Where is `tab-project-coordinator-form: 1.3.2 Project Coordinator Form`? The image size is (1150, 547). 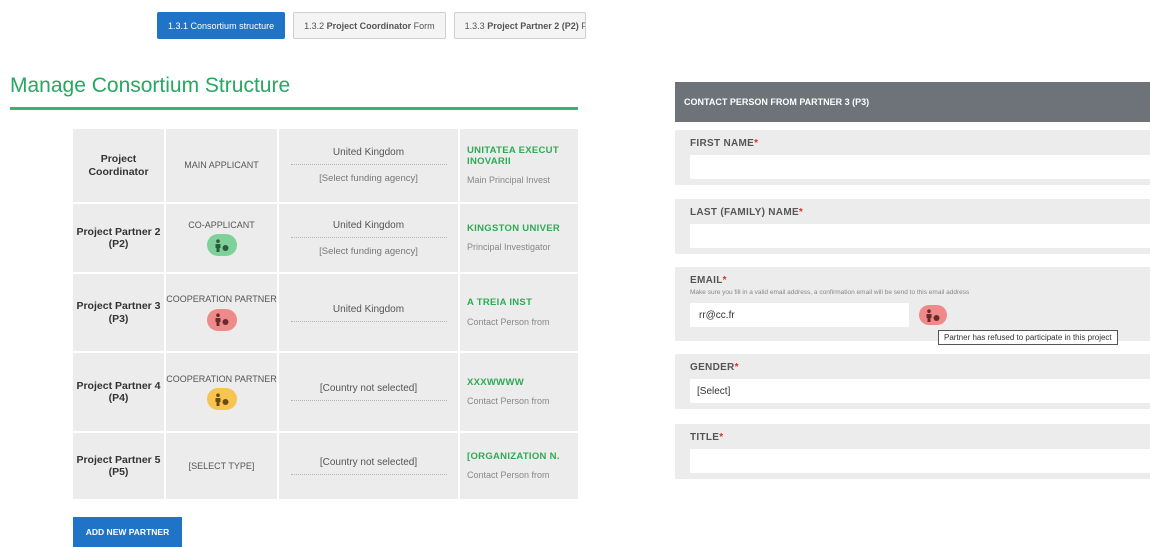 tab-project-coordinator-form: 1.3.2 Project Coordinator Form is located at coordinates (369, 25).